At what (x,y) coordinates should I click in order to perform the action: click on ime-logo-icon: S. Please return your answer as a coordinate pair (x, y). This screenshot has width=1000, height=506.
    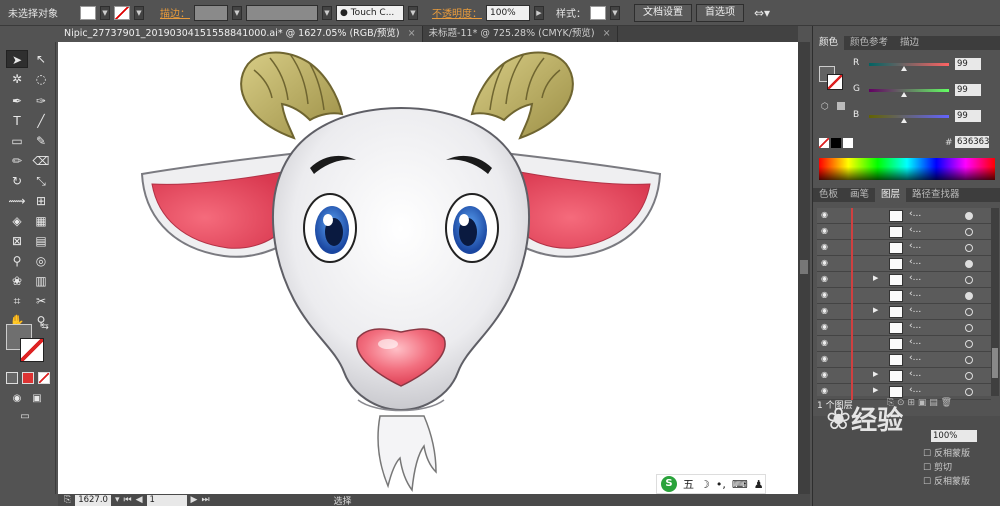
    Looking at the image, I should click on (669, 484).